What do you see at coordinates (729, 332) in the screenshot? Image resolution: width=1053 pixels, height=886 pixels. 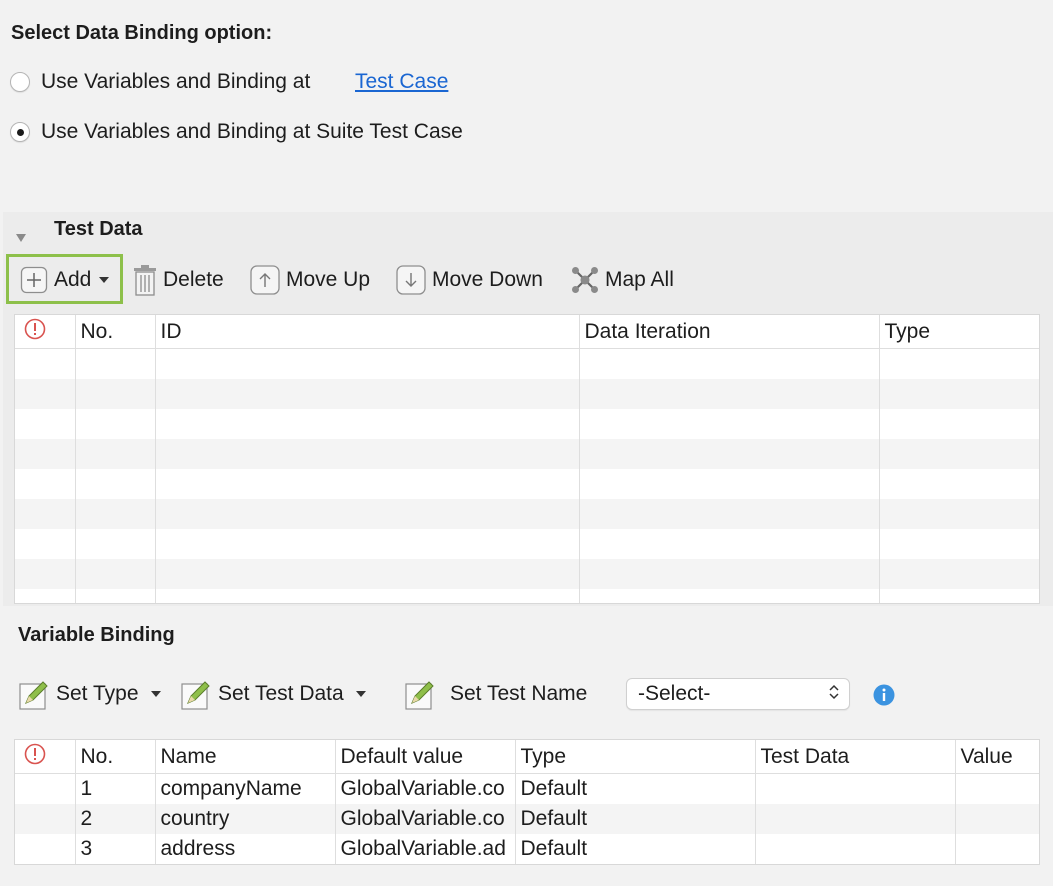 I see `column-header-data-iteration: Data Iteration` at bounding box center [729, 332].